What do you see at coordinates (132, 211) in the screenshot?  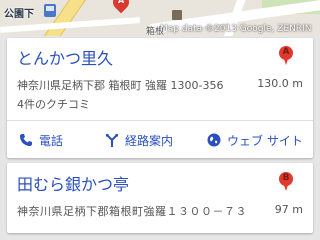 I see `place-address: 神奈川県足柄下郡箱根町強羅１３００－７３` at bounding box center [132, 211].